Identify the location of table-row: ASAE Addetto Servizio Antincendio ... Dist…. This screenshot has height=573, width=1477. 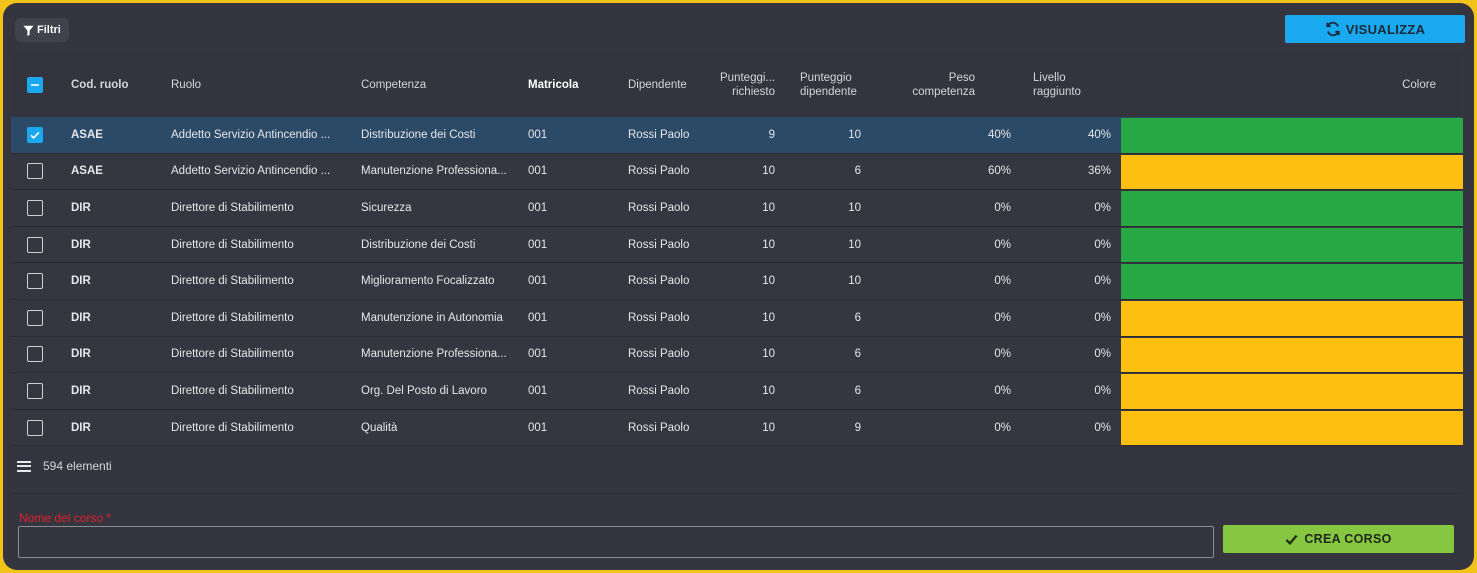
(737, 135).